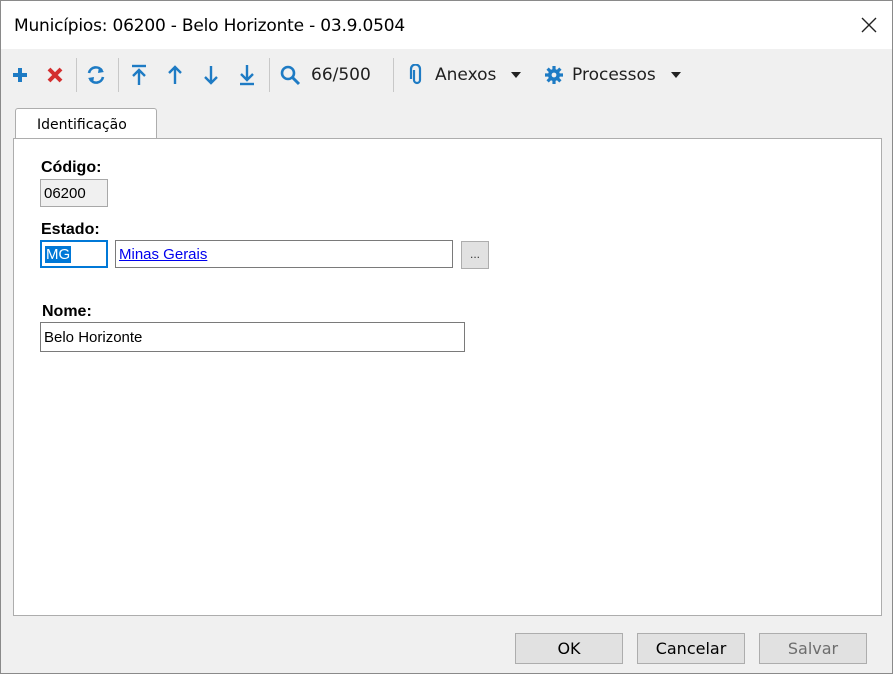 The height and width of the screenshot is (674, 893). What do you see at coordinates (163, 254) in the screenshot?
I see `estado-name-link: Minas Gerais` at bounding box center [163, 254].